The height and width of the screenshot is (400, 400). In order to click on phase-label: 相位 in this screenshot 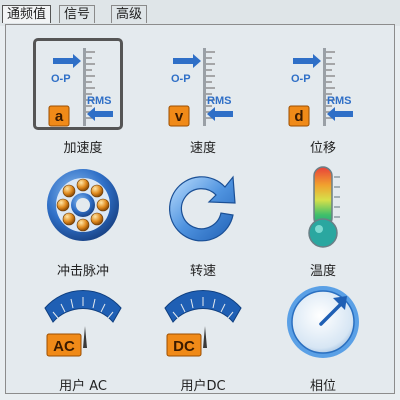, I will do `click(322, 386)`.